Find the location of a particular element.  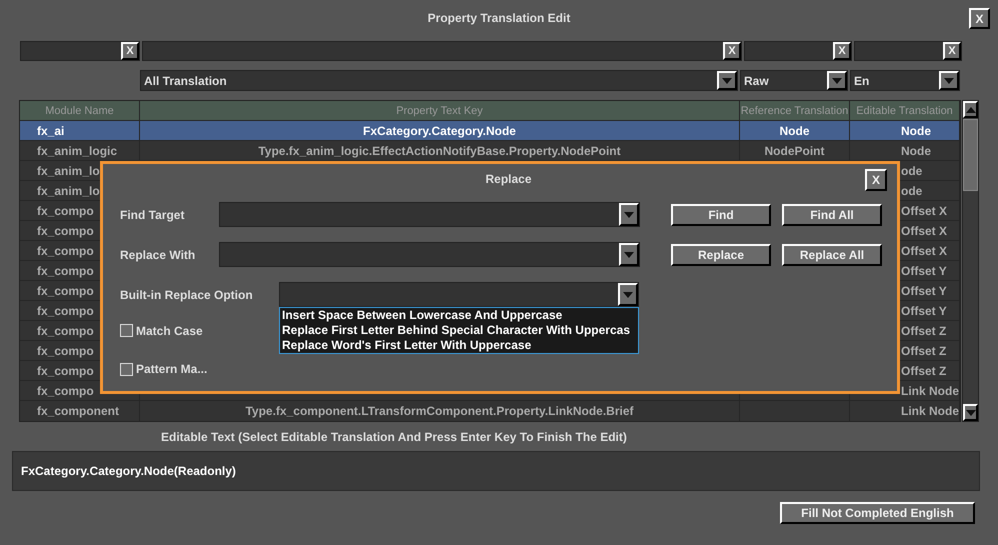

dropdown: En is located at coordinates (905, 80).